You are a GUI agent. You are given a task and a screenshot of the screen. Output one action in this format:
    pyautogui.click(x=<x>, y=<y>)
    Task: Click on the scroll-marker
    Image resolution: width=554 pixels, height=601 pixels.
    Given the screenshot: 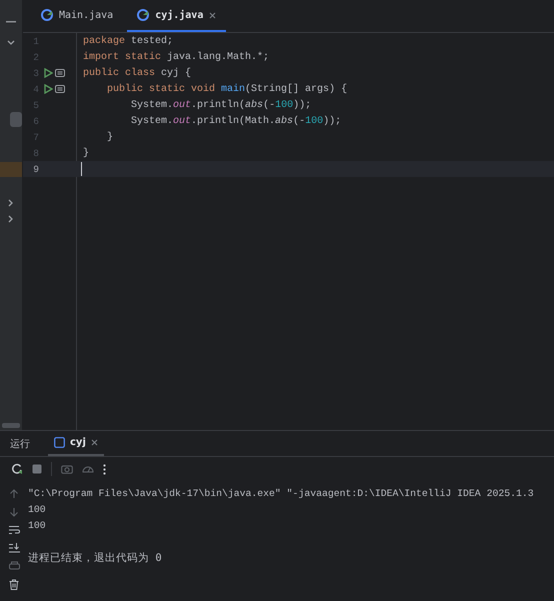 What is the action you would take?
    pyautogui.click(x=16, y=119)
    